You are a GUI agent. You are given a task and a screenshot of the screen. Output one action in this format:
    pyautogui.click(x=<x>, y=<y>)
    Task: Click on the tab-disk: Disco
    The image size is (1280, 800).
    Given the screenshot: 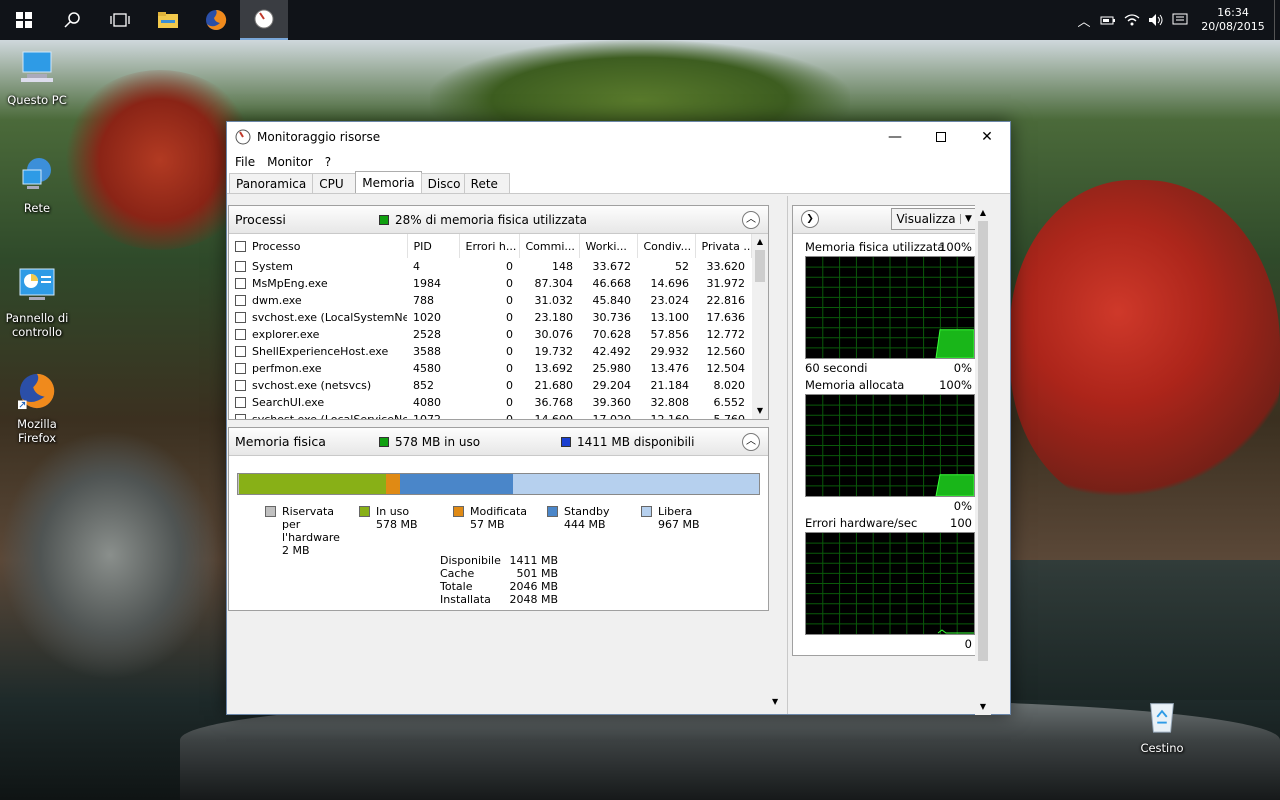 What is the action you would take?
    pyautogui.click(x=442, y=183)
    